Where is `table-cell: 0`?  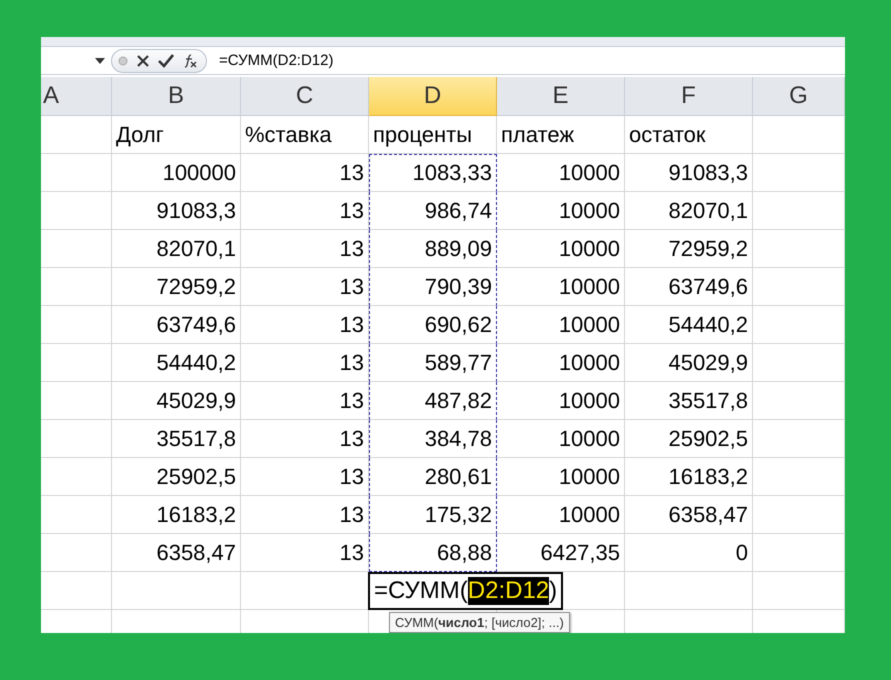 table-cell: 0 is located at coordinates (689, 553).